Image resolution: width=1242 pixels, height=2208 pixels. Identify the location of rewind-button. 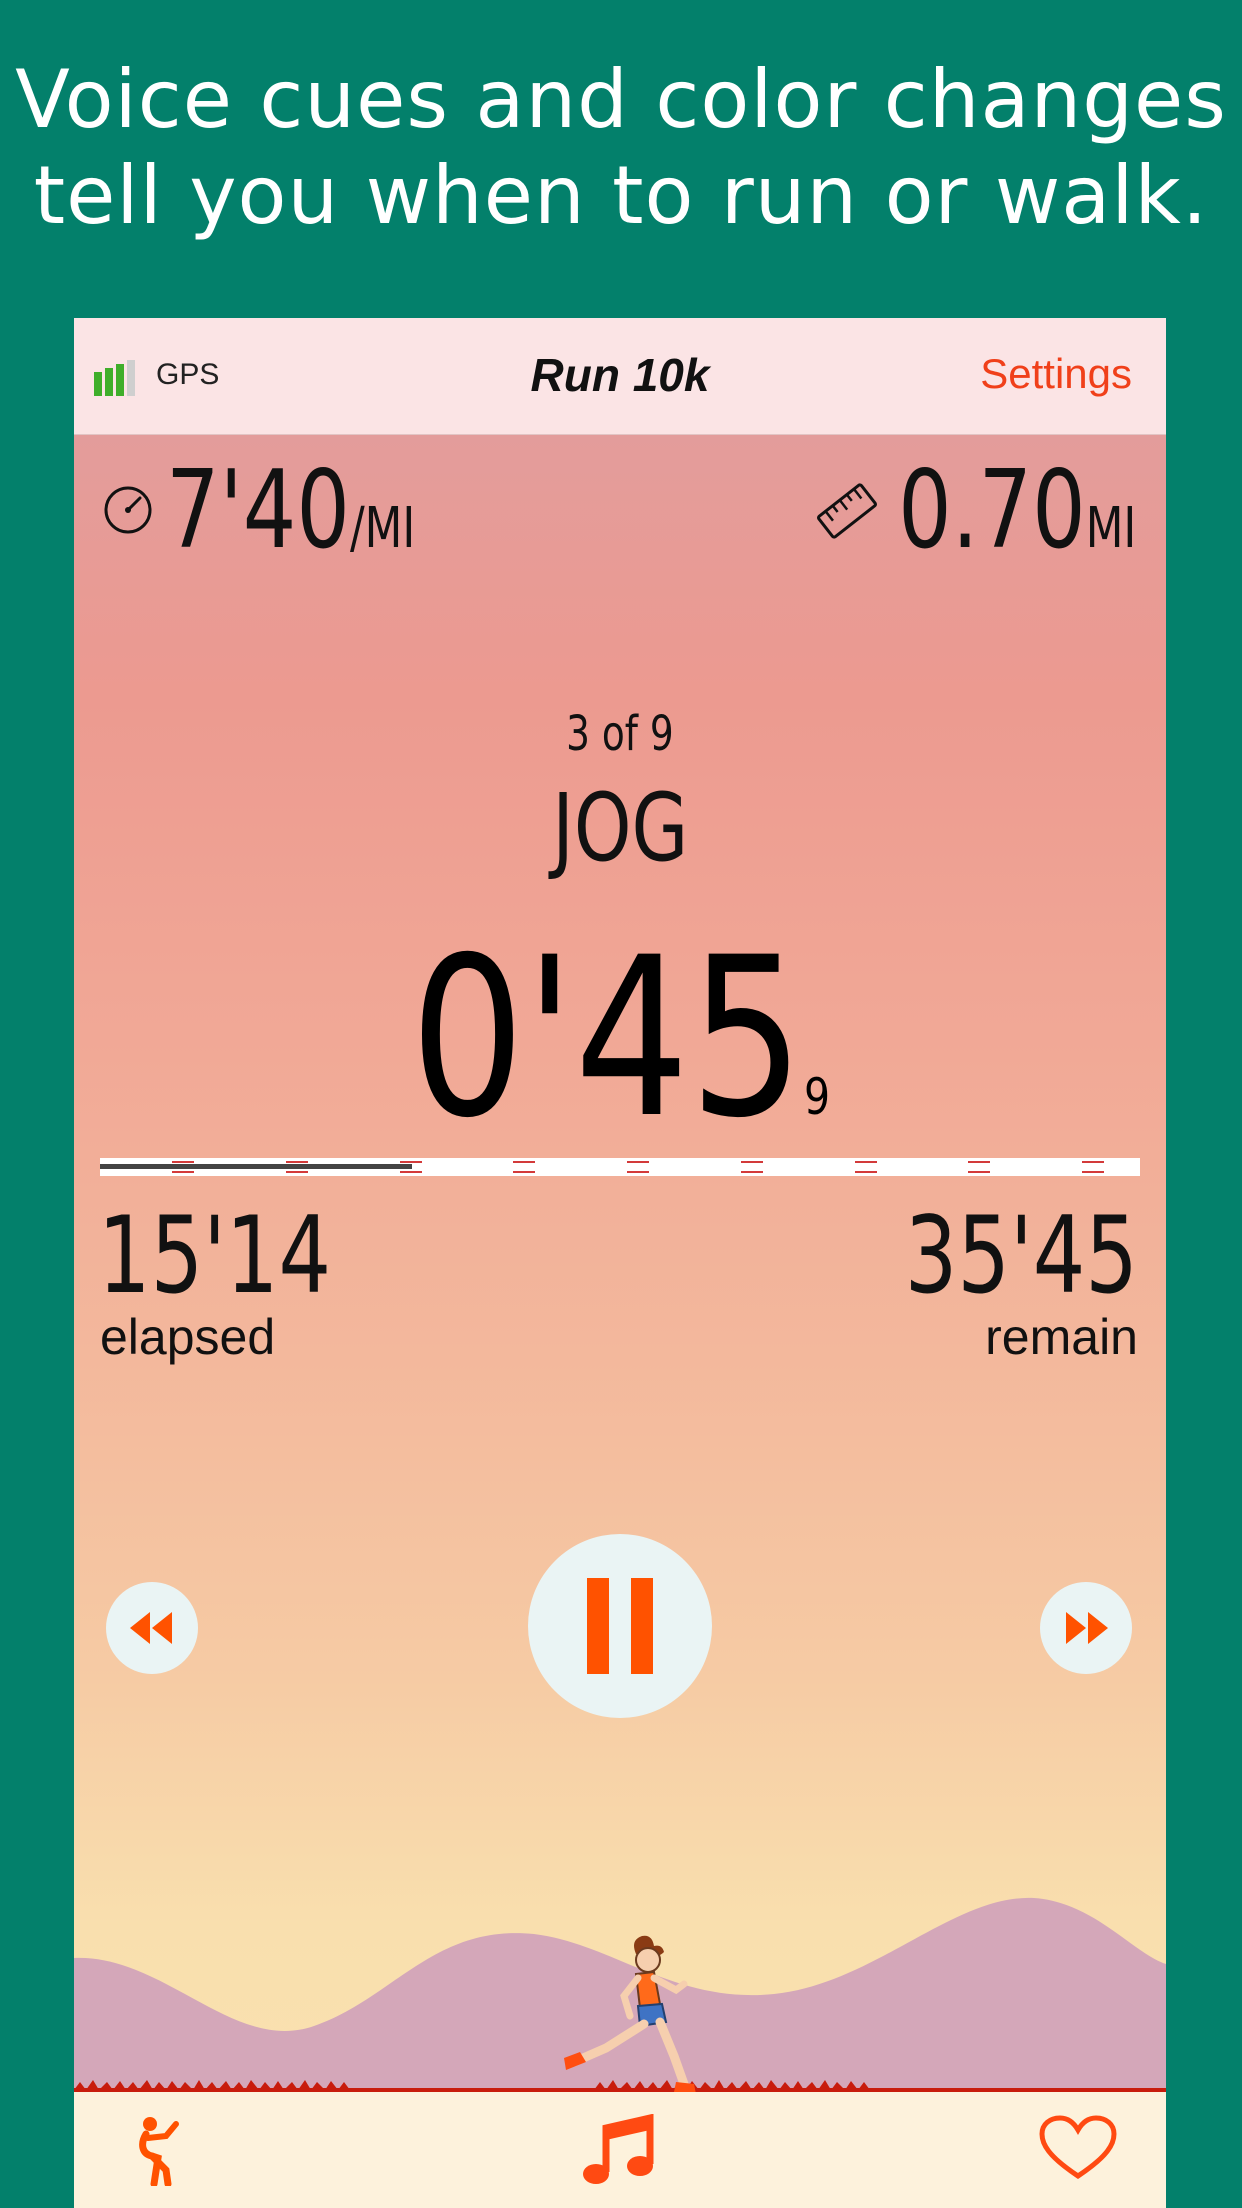
(152, 1628).